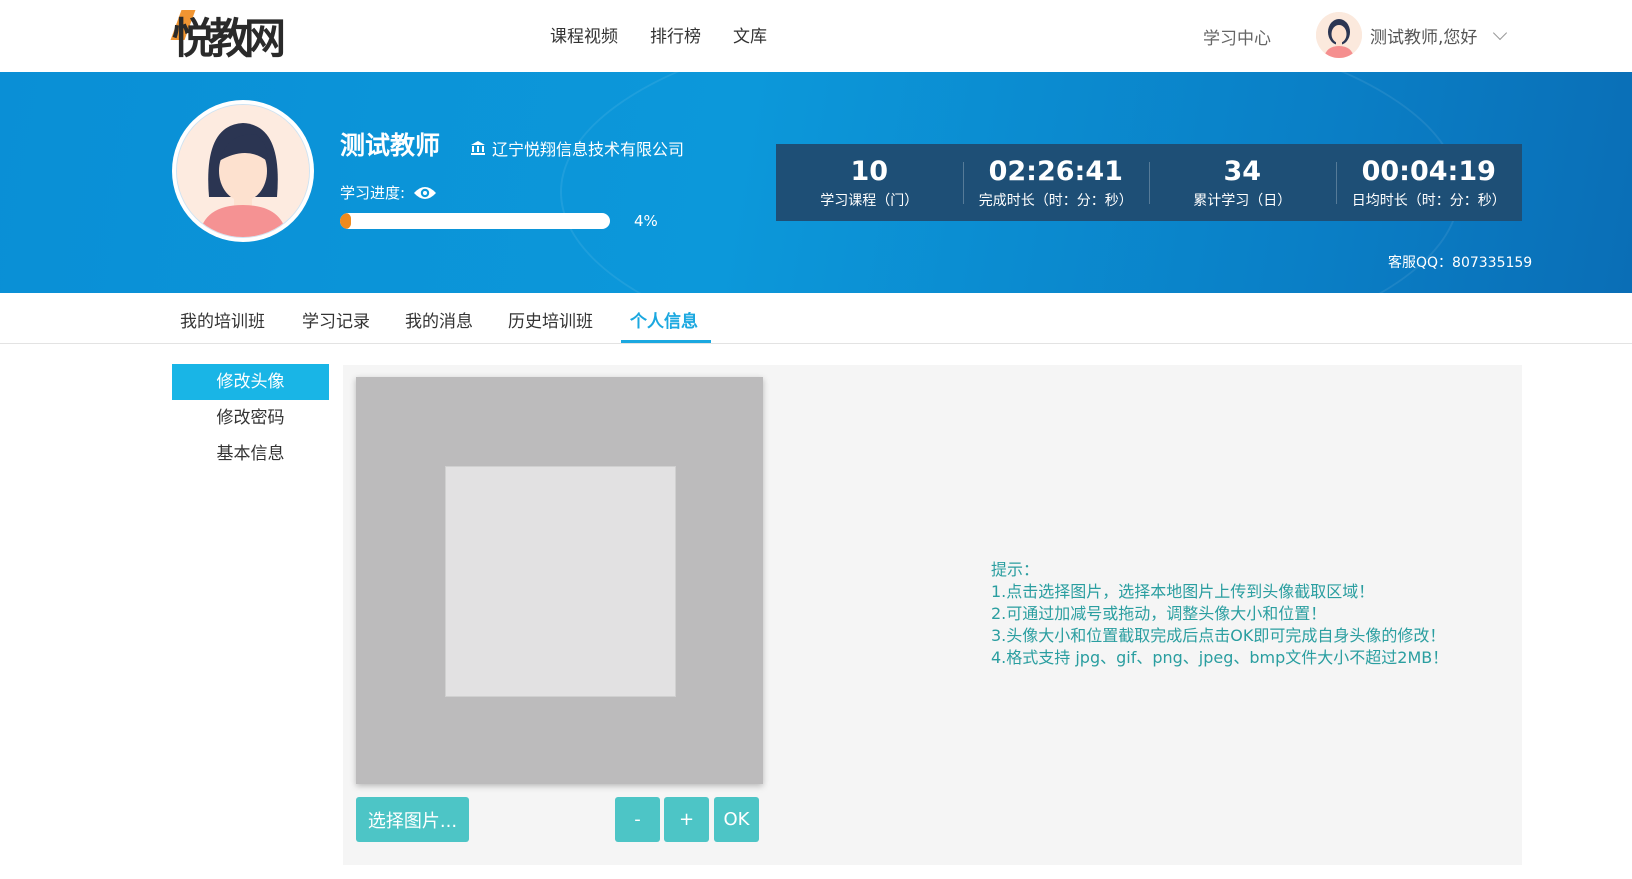 Image resolution: width=1632 pixels, height=879 pixels. I want to click on tip-line: 4.格式支持 jpg、gif、png、jpeg、bmp文件大小不超过2MB！, so click(1220, 657).